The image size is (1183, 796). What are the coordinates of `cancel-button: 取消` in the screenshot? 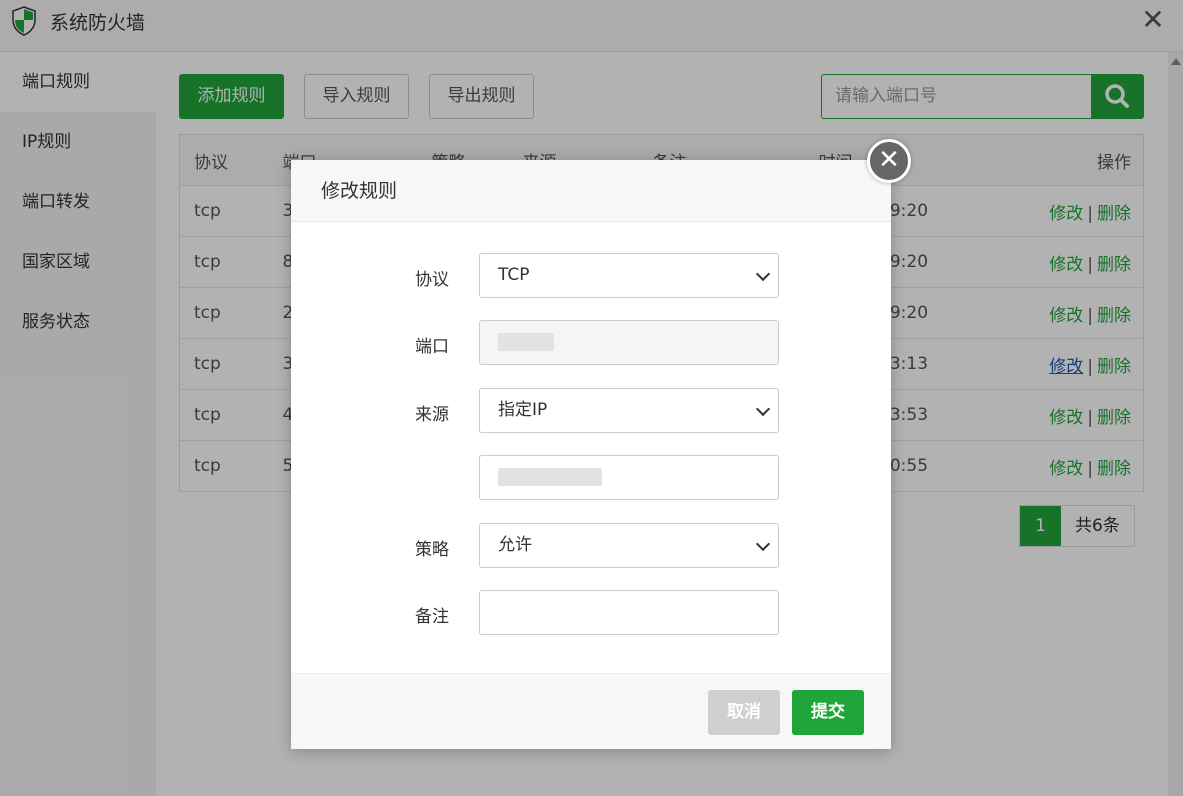 It's located at (744, 712).